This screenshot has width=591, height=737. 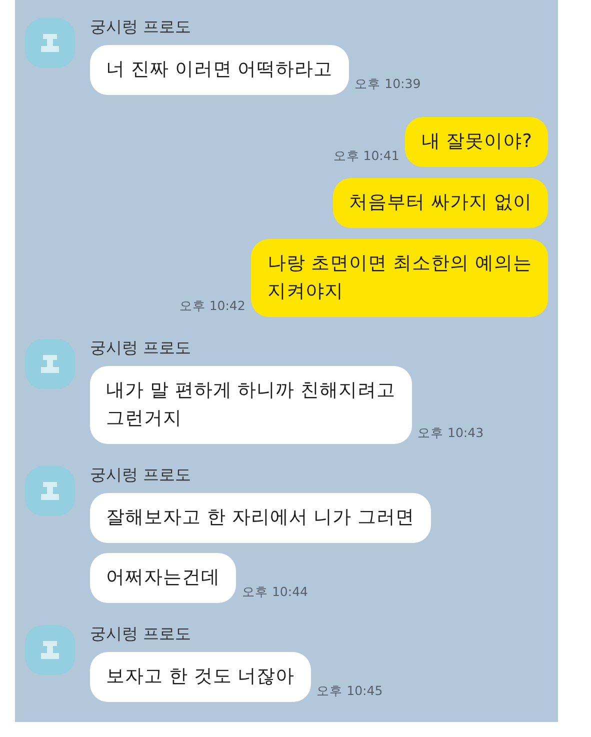 What do you see at coordinates (451, 433) in the screenshot?
I see `message-time: 오후 10:43` at bounding box center [451, 433].